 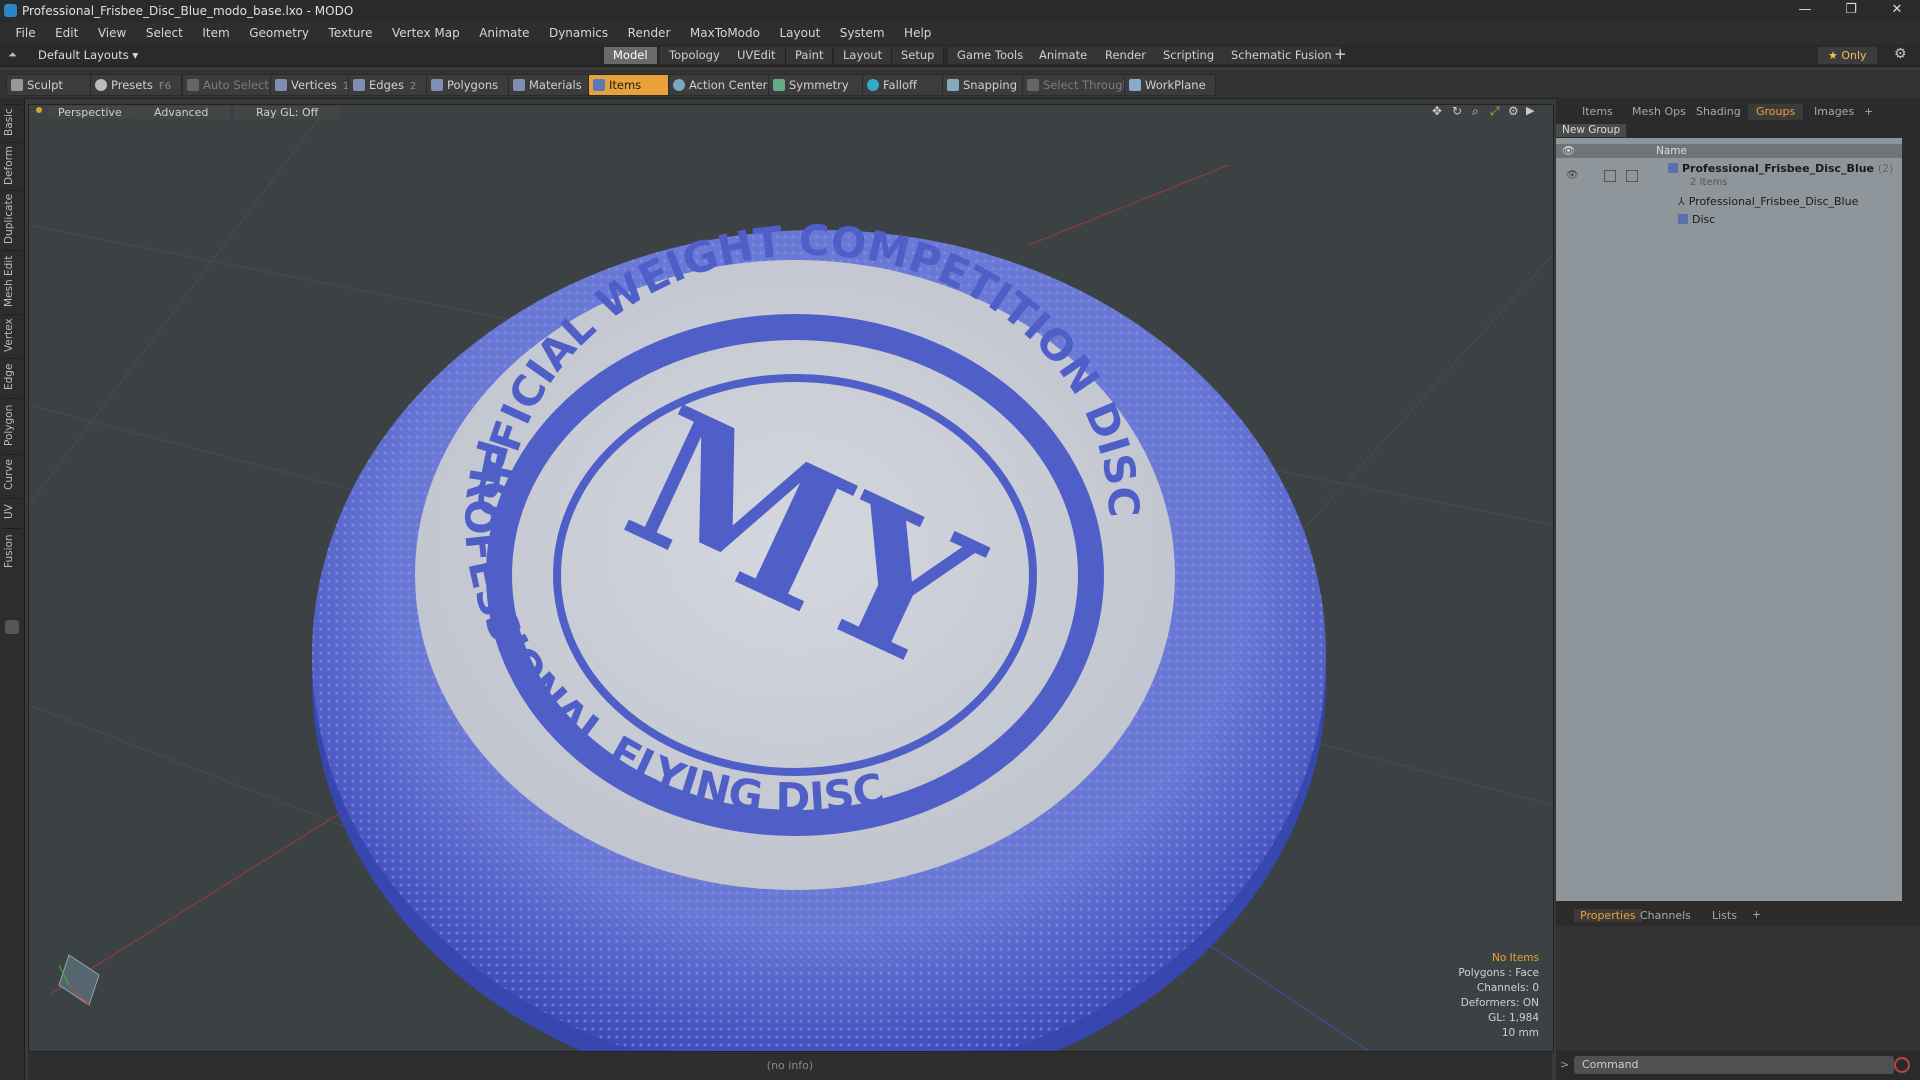 What do you see at coordinates (1572, 175) in the screenshot?
I see `group-visibility-icon: 👁` at bounding box center [1572, 175].